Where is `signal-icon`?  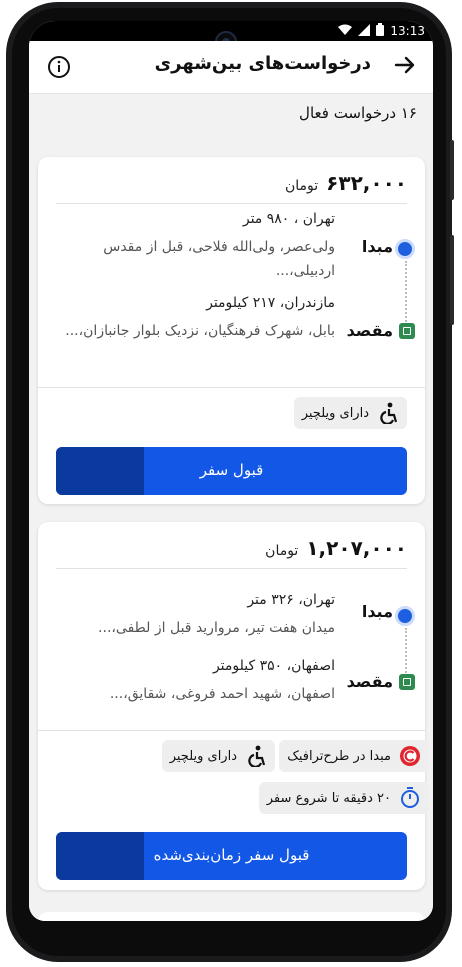 signal-icon is located at coordinates (364, 31).